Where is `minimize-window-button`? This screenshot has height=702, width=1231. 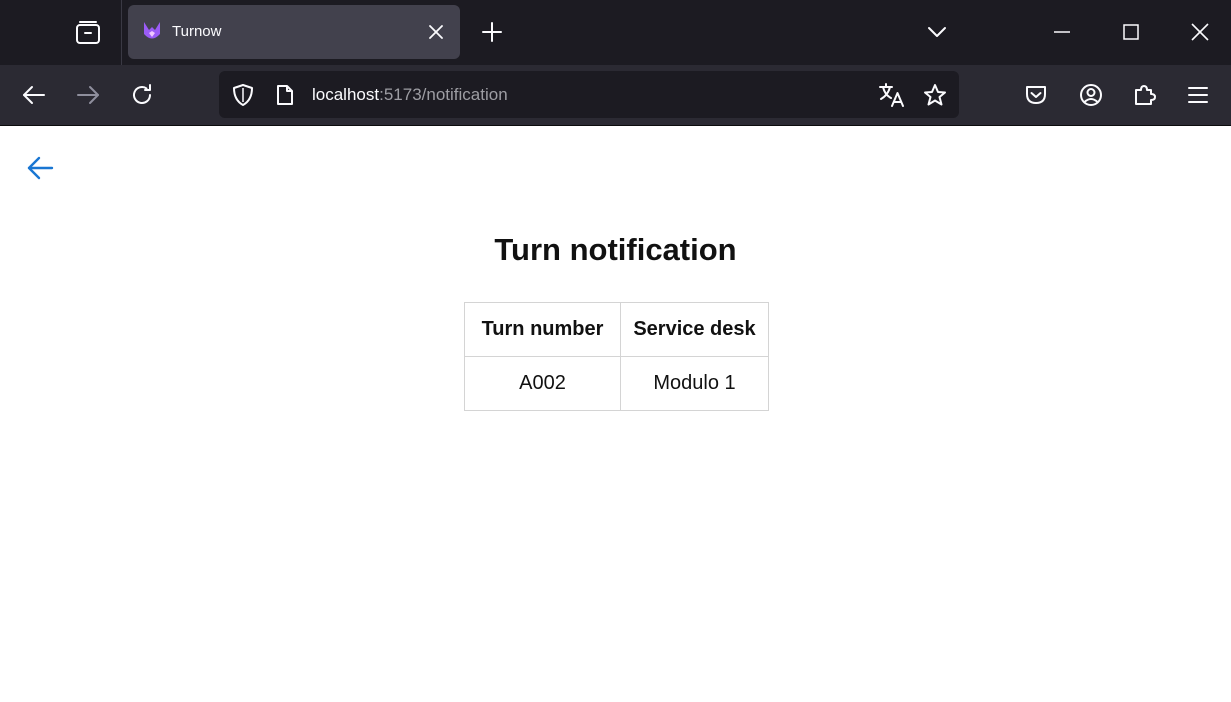
minimize-window-button is located at coordinates (1062, 32).